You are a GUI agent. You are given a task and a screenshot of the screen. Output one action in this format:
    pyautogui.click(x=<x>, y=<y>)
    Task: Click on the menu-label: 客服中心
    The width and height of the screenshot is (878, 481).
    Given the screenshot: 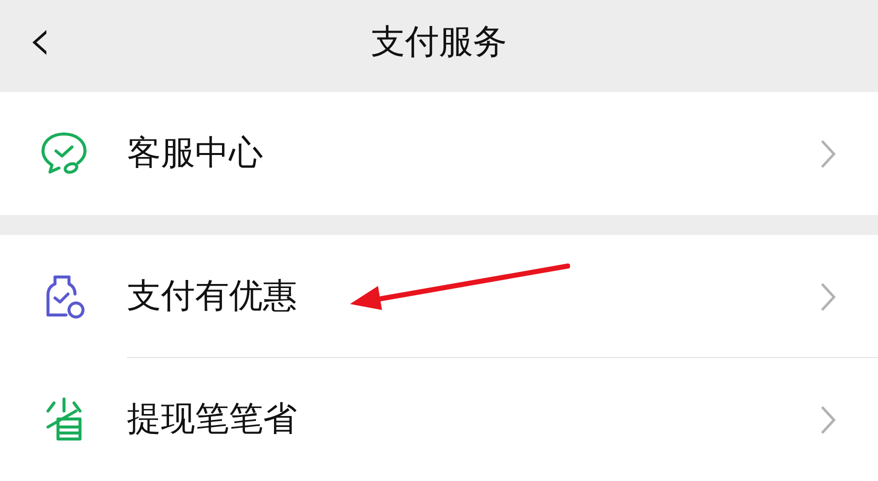 What is the action you would take?
    pyautogui.click(x=195, y=153)
    